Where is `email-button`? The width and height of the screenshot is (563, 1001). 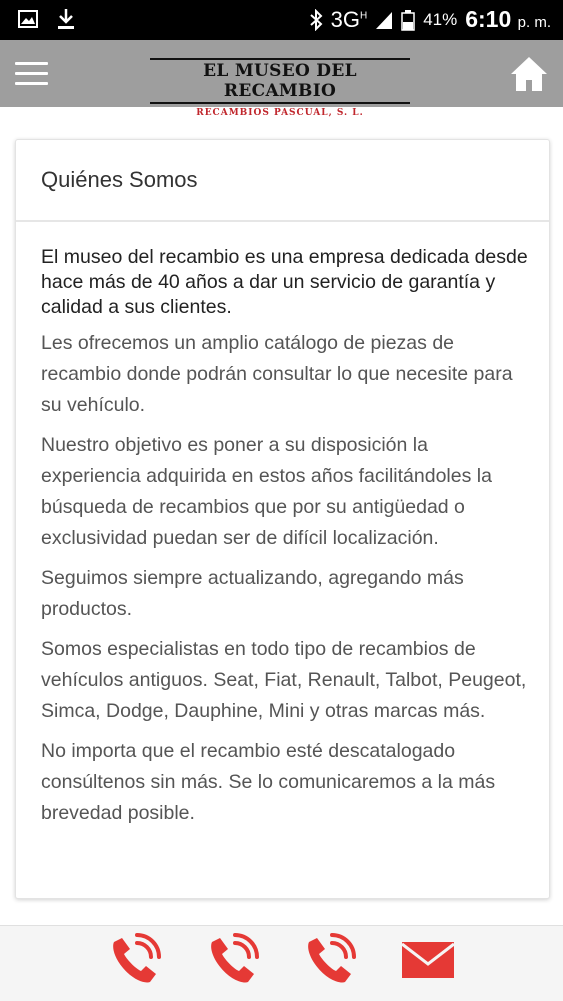 email-button is located at coordinates (428, 960).